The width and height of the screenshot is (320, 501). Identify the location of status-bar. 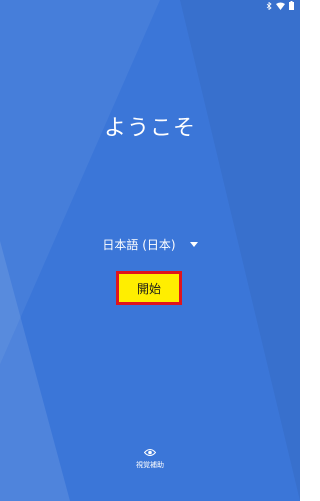
(150, 6).